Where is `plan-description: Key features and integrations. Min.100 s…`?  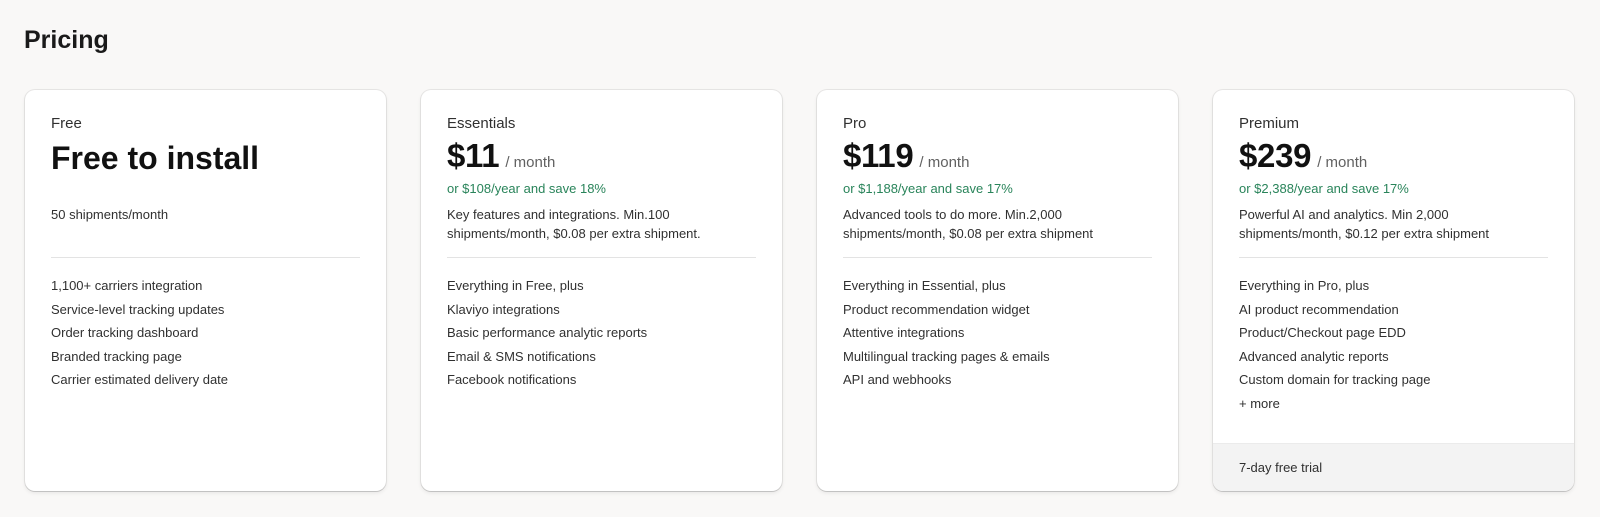
plan-description: Key features and integrations. Min.100 s… is located at coordinates (574, 224).